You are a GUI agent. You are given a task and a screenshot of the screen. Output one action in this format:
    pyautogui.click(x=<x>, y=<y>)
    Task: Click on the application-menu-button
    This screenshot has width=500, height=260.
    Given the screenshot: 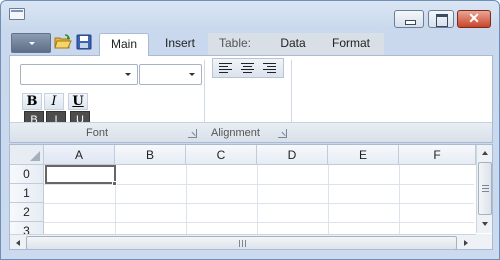 What is the action you would take?
    pyautogui.click(x=31, y=43)
    